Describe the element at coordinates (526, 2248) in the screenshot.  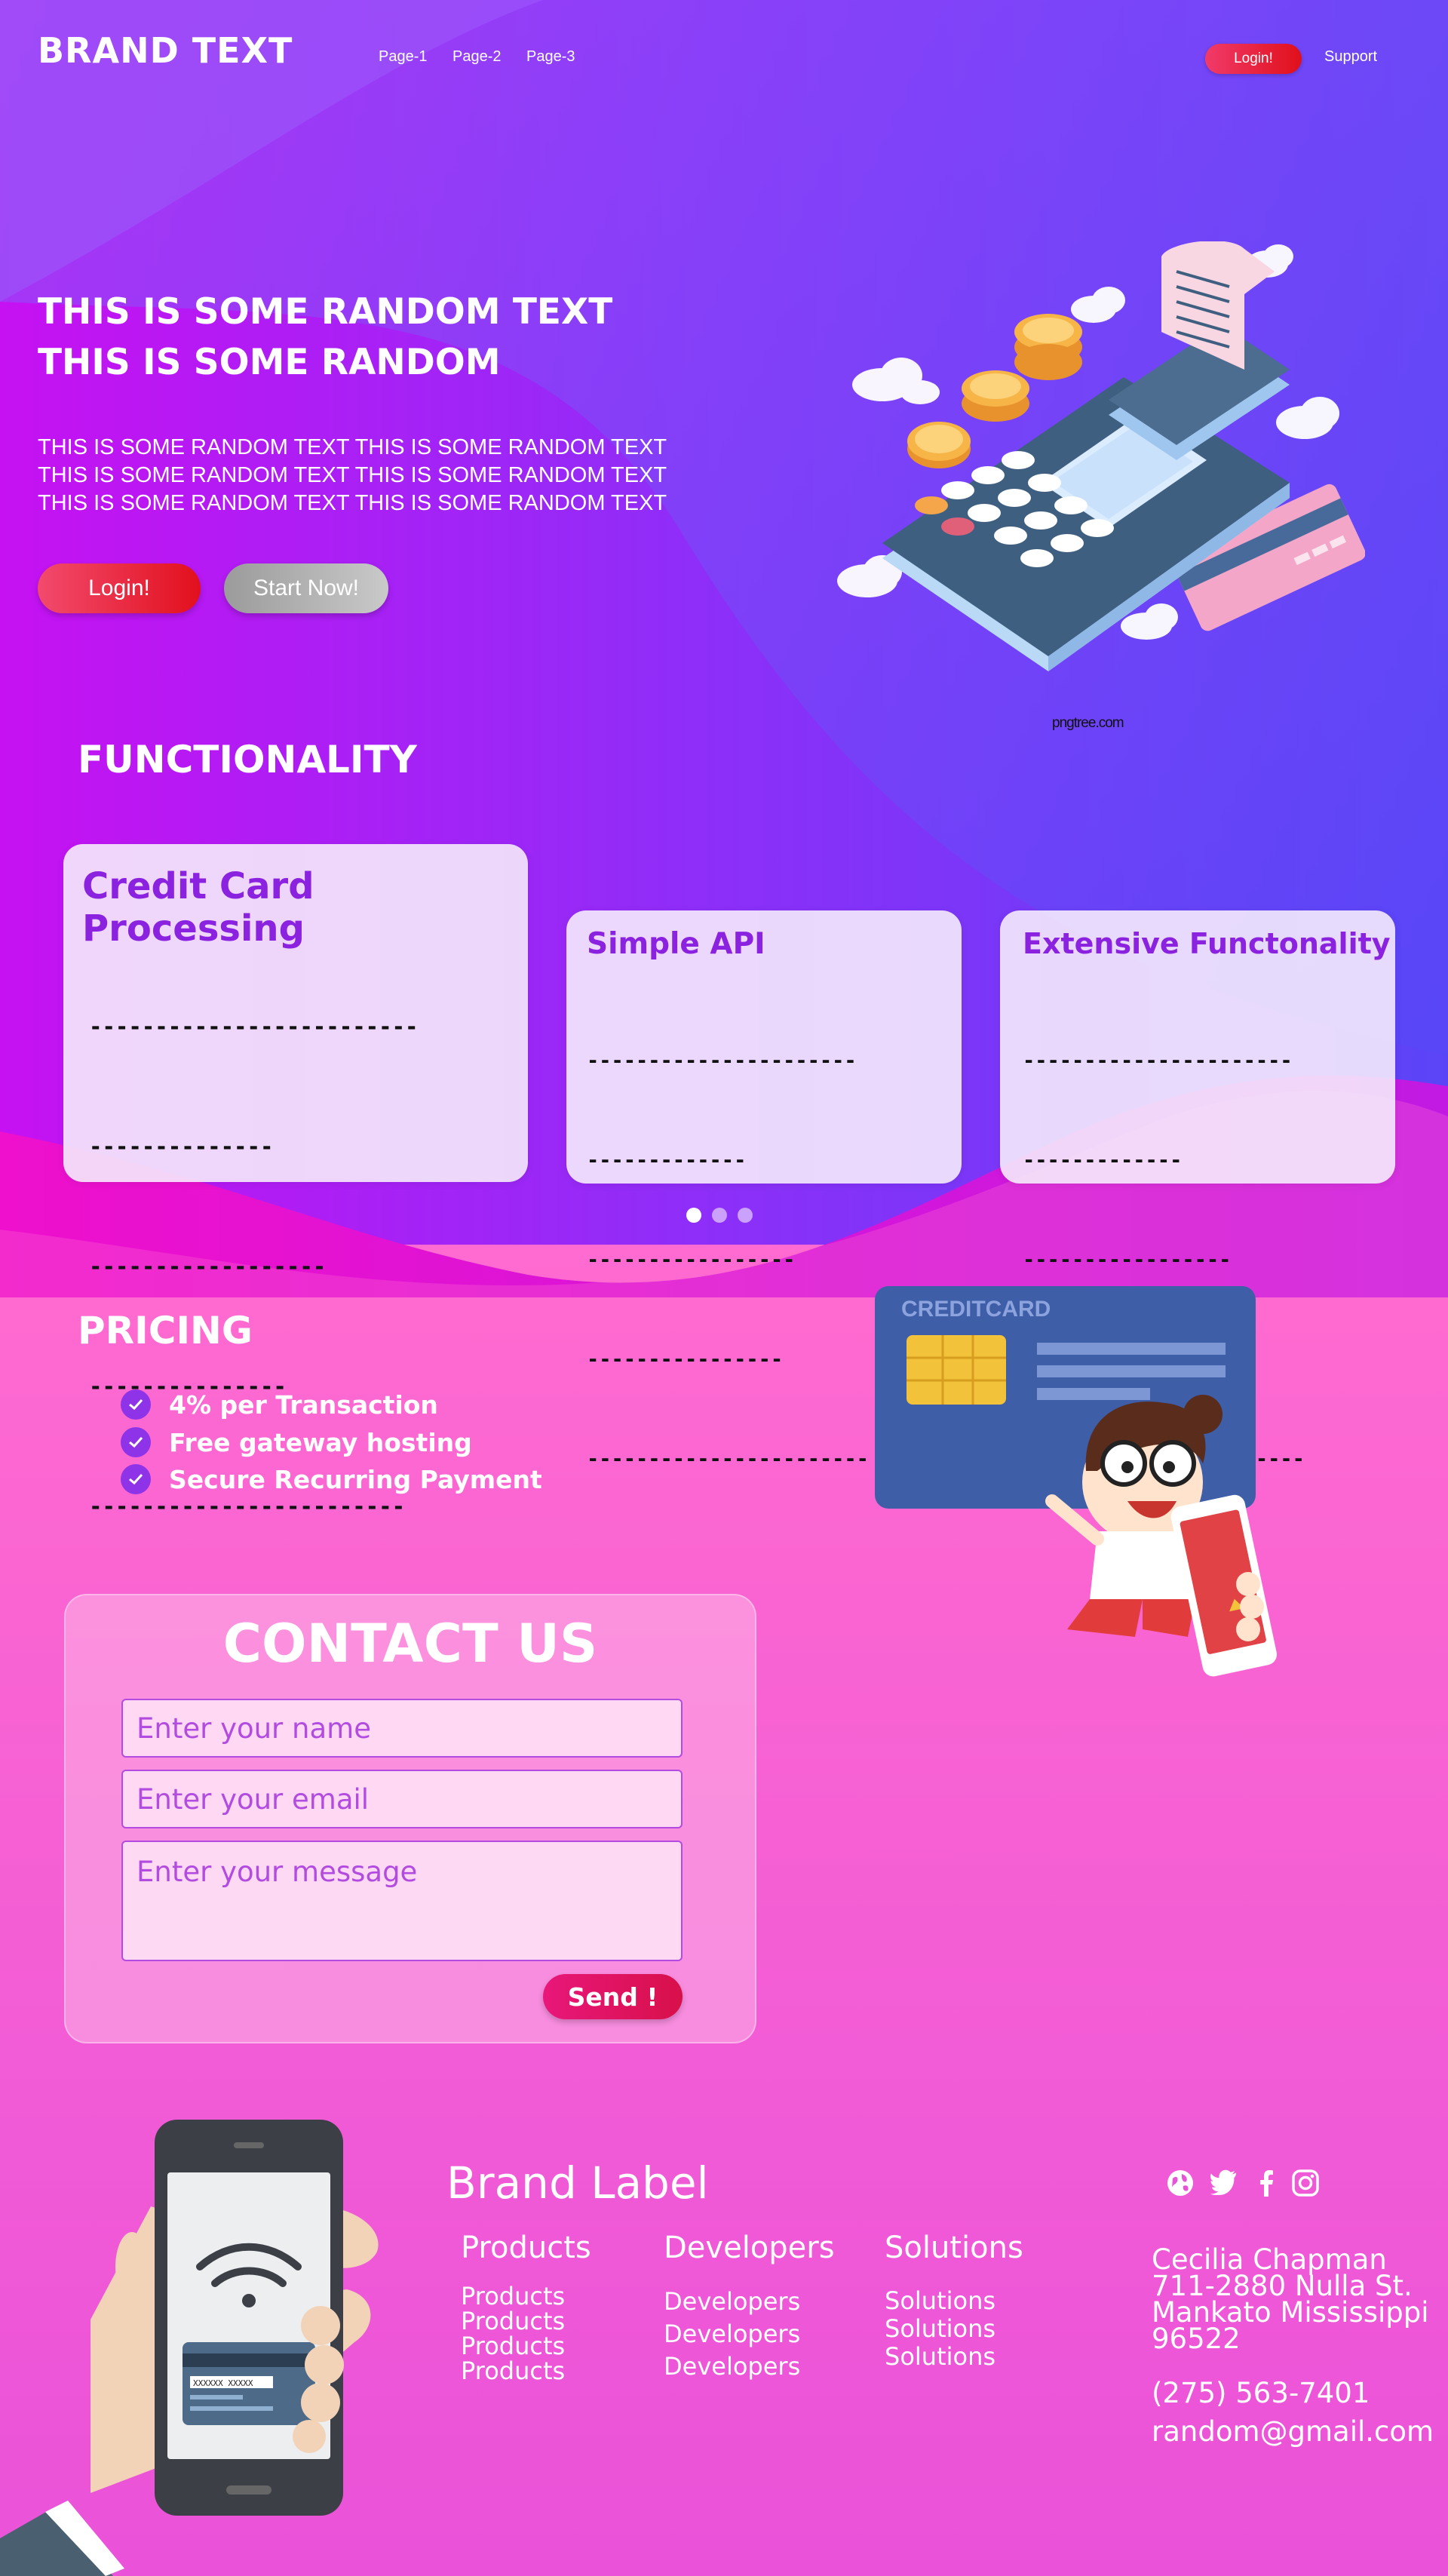
I see `footer-column-heading-products: Products` at that location.